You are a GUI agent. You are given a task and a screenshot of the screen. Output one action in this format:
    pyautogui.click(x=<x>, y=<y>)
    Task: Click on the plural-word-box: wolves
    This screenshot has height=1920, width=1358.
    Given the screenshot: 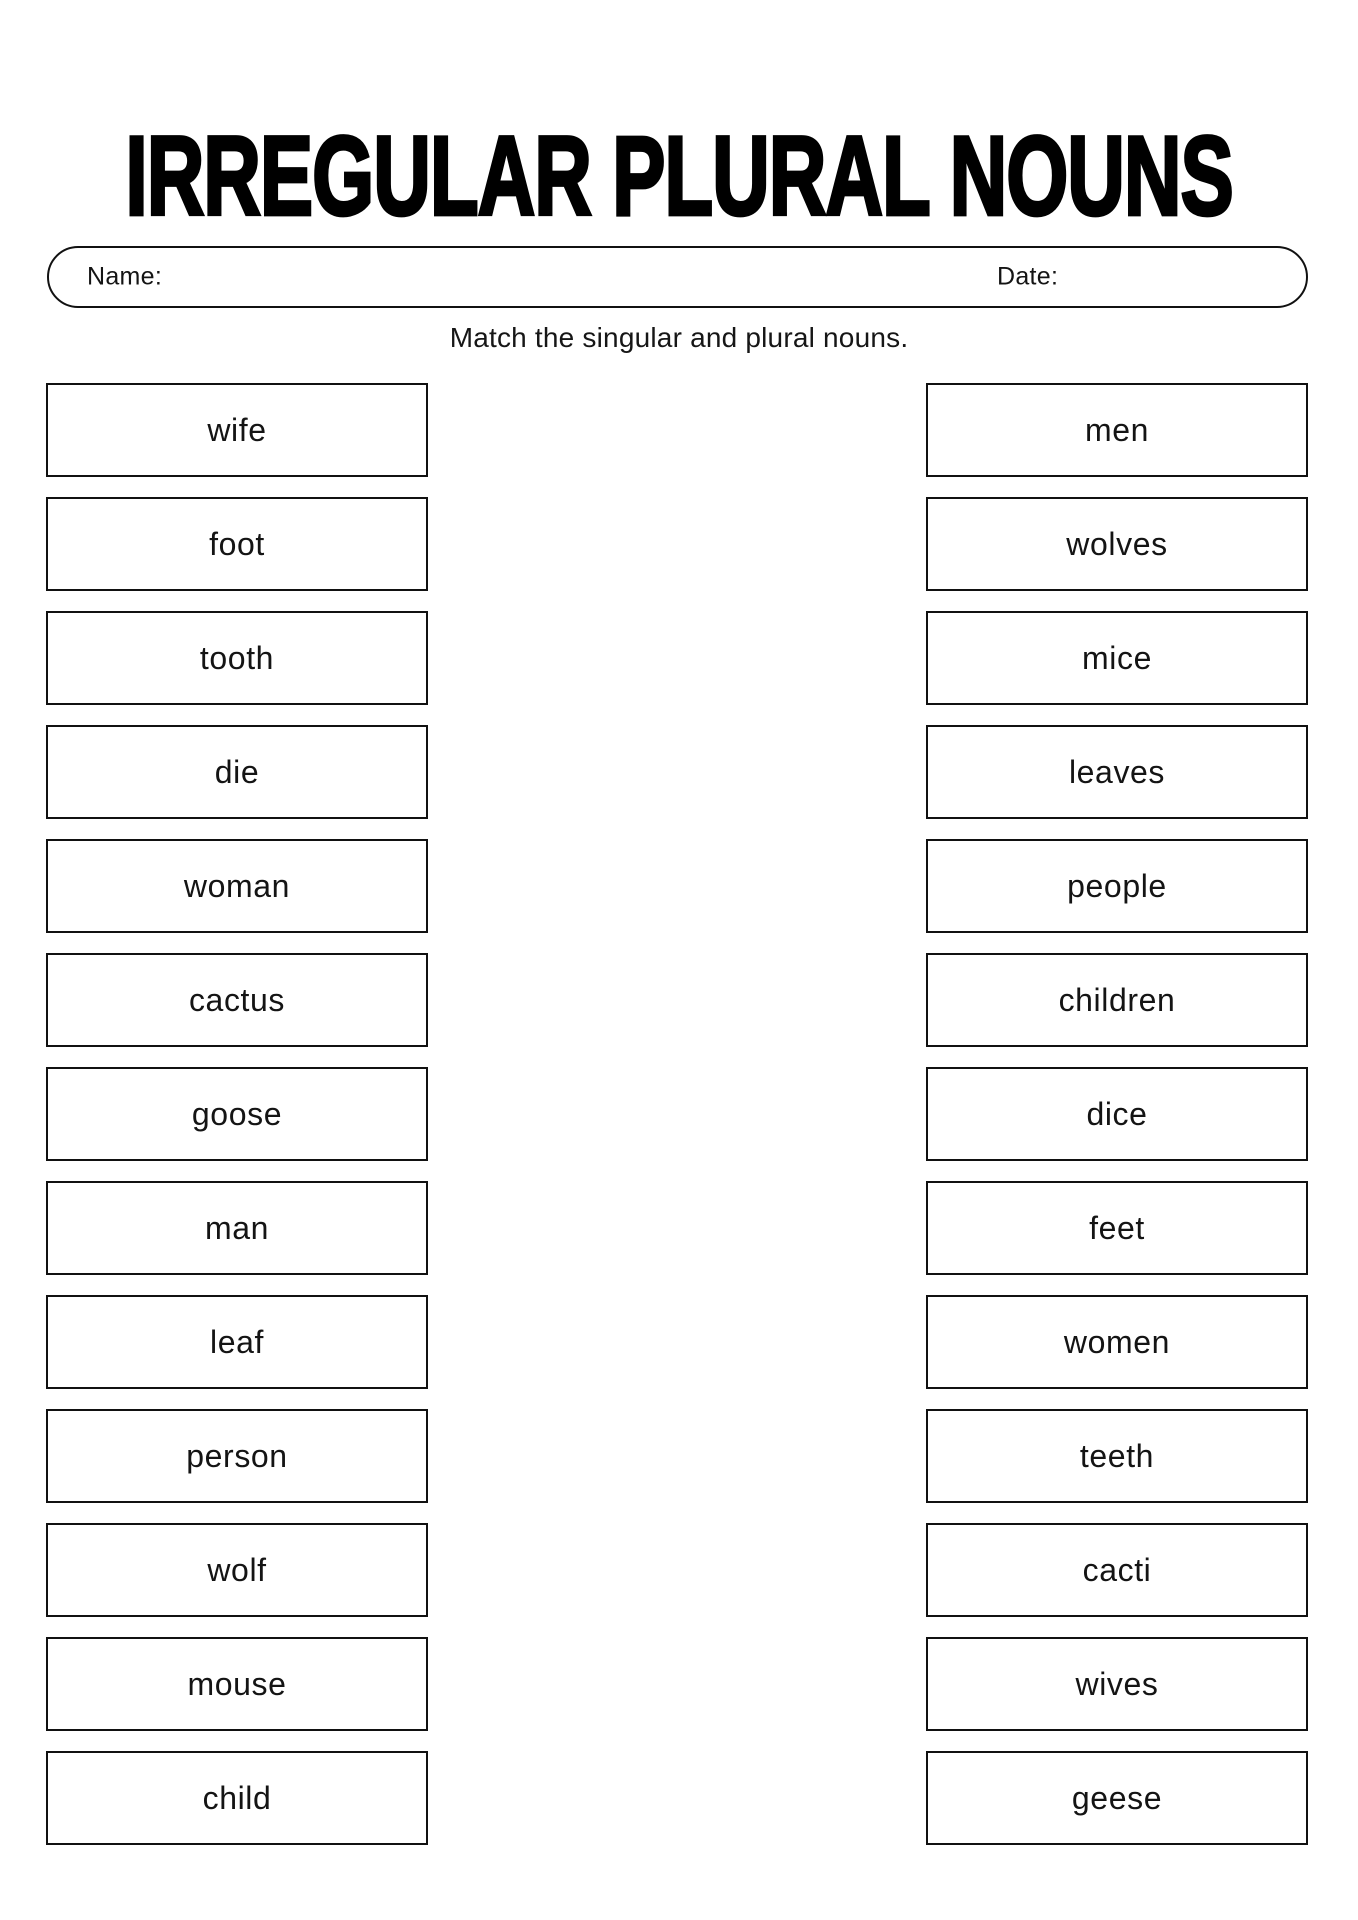 What is the action you would take?
    pyautogui.click(x=1117, y=544)
    